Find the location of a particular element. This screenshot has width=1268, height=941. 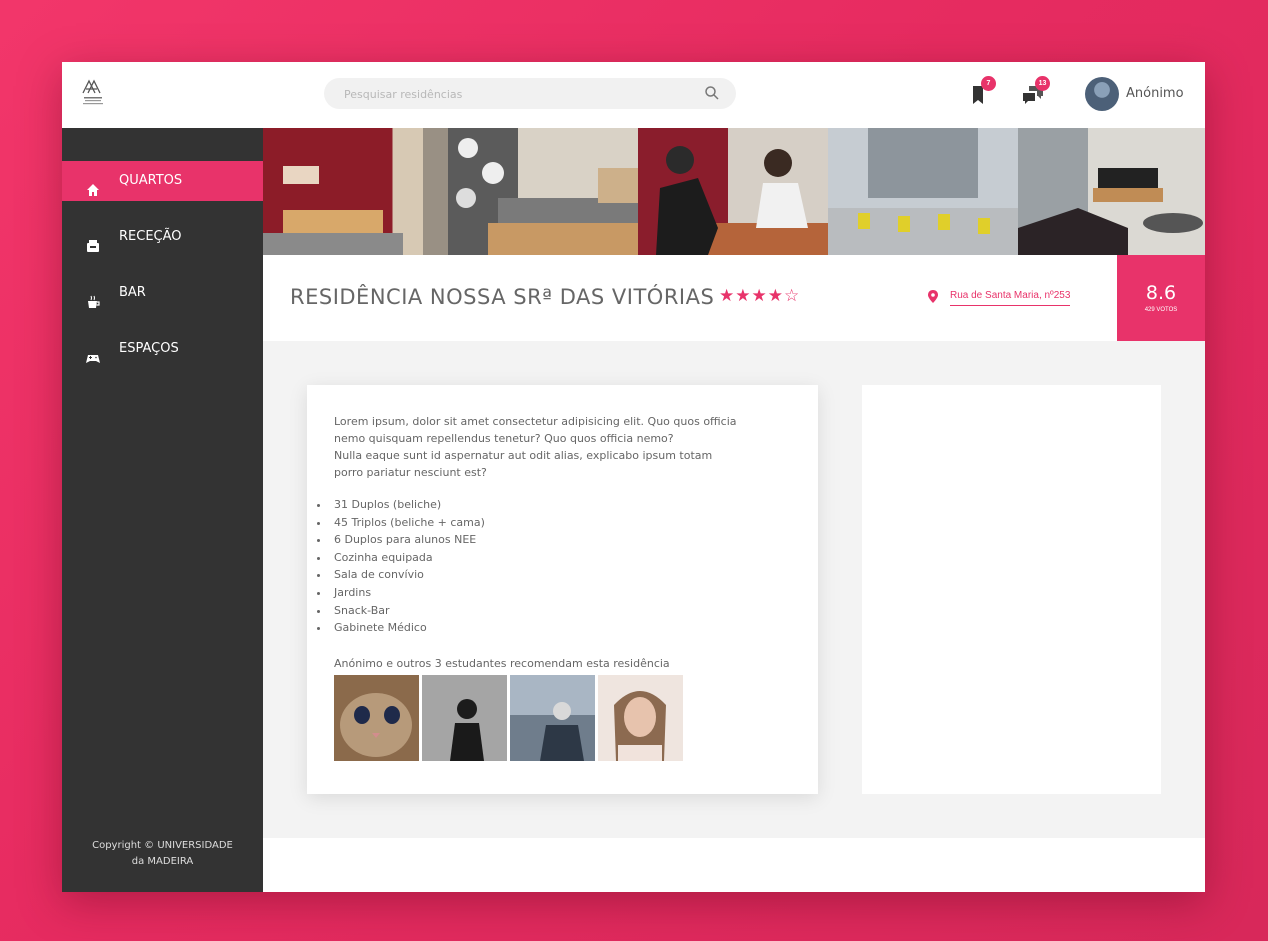

university-logo is located at coordinates (93, 94).